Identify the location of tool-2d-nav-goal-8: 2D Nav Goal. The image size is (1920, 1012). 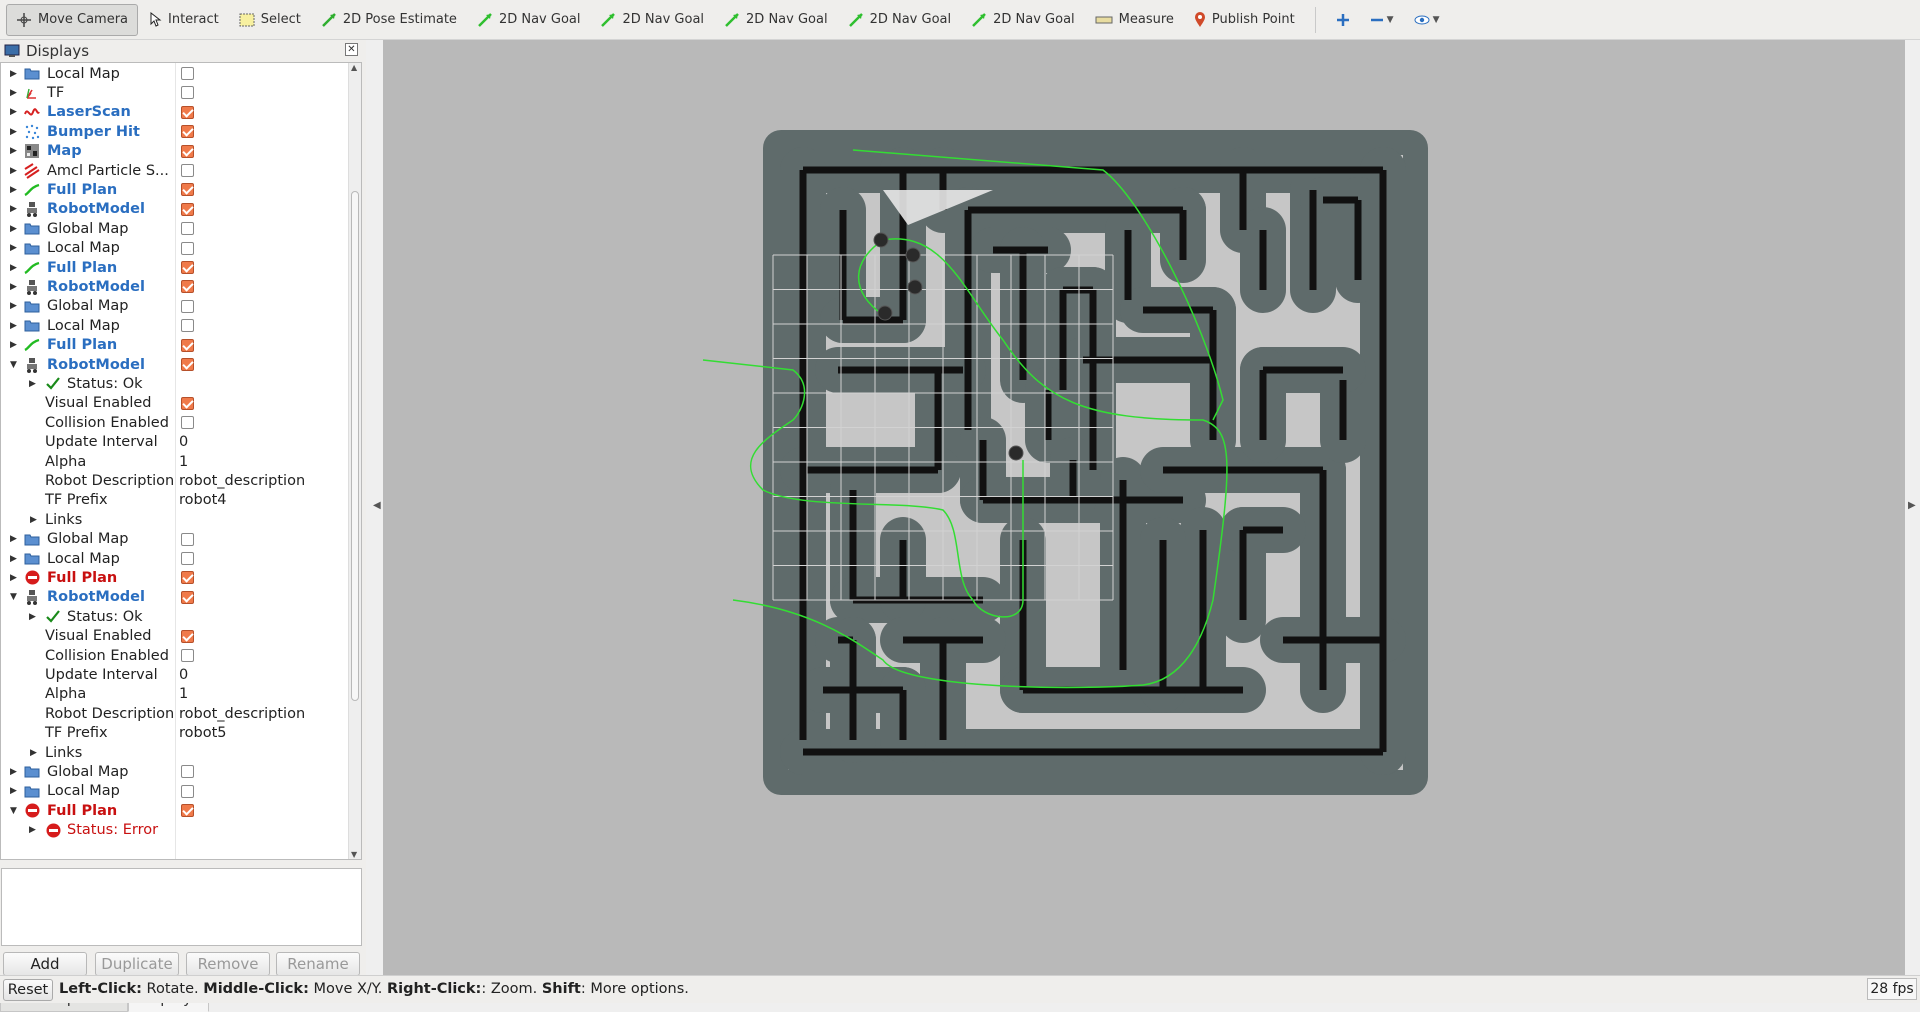
(1023, 20).